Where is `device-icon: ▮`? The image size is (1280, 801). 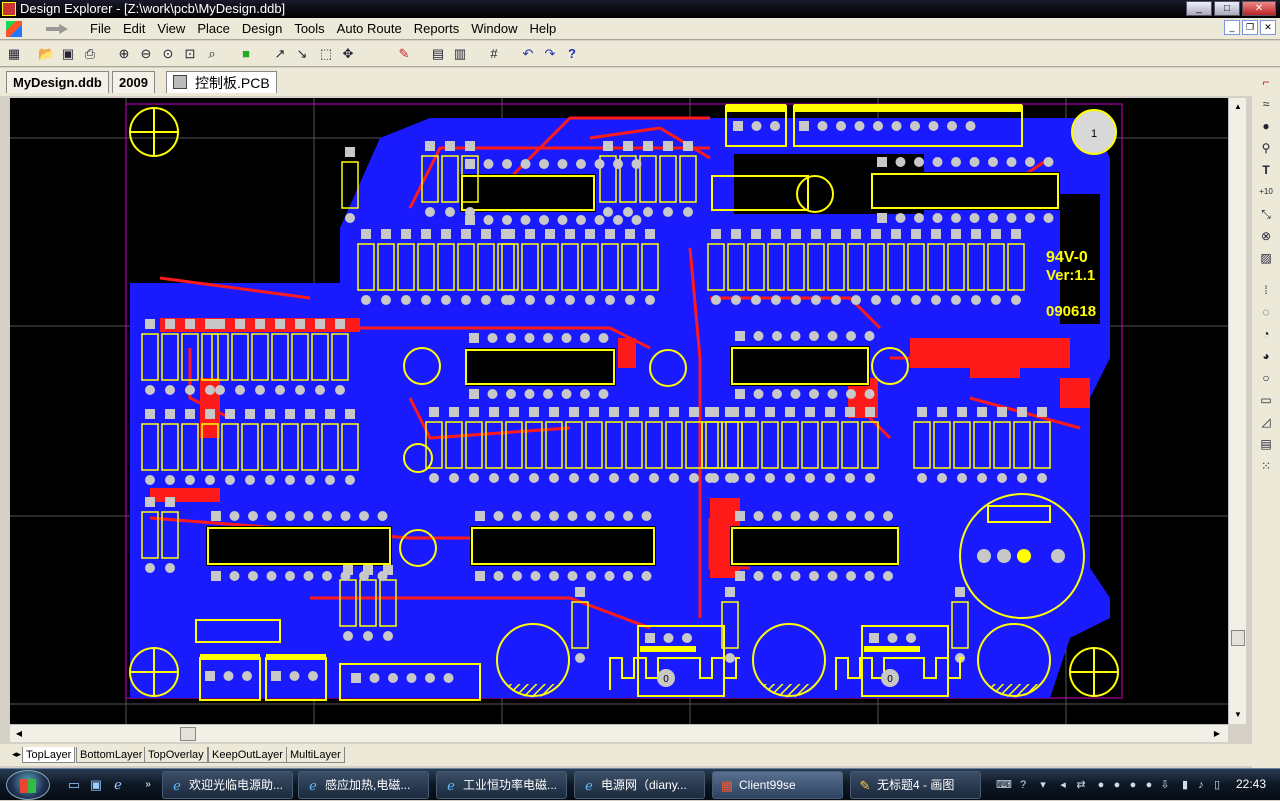 device-icon: ▮ is located at coordinates (1185, 785).